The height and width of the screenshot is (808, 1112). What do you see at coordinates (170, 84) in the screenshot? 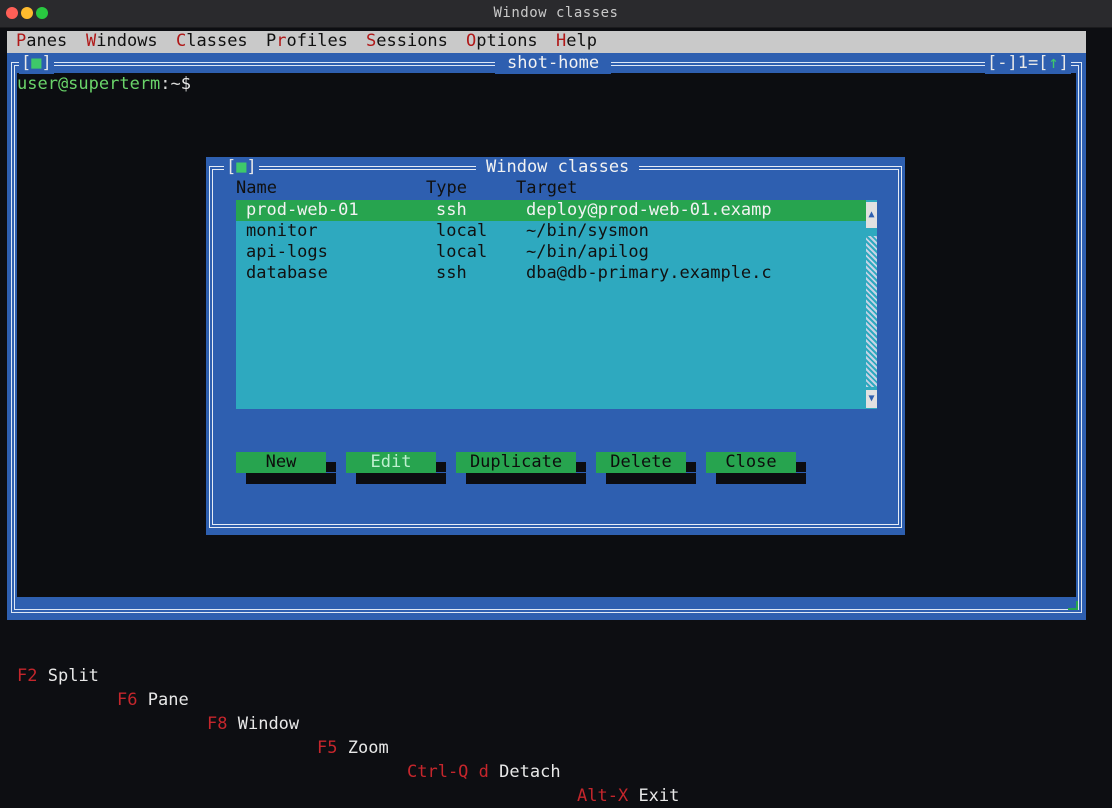
I see `prompt-path: :~` at bounding box center [170, 84].